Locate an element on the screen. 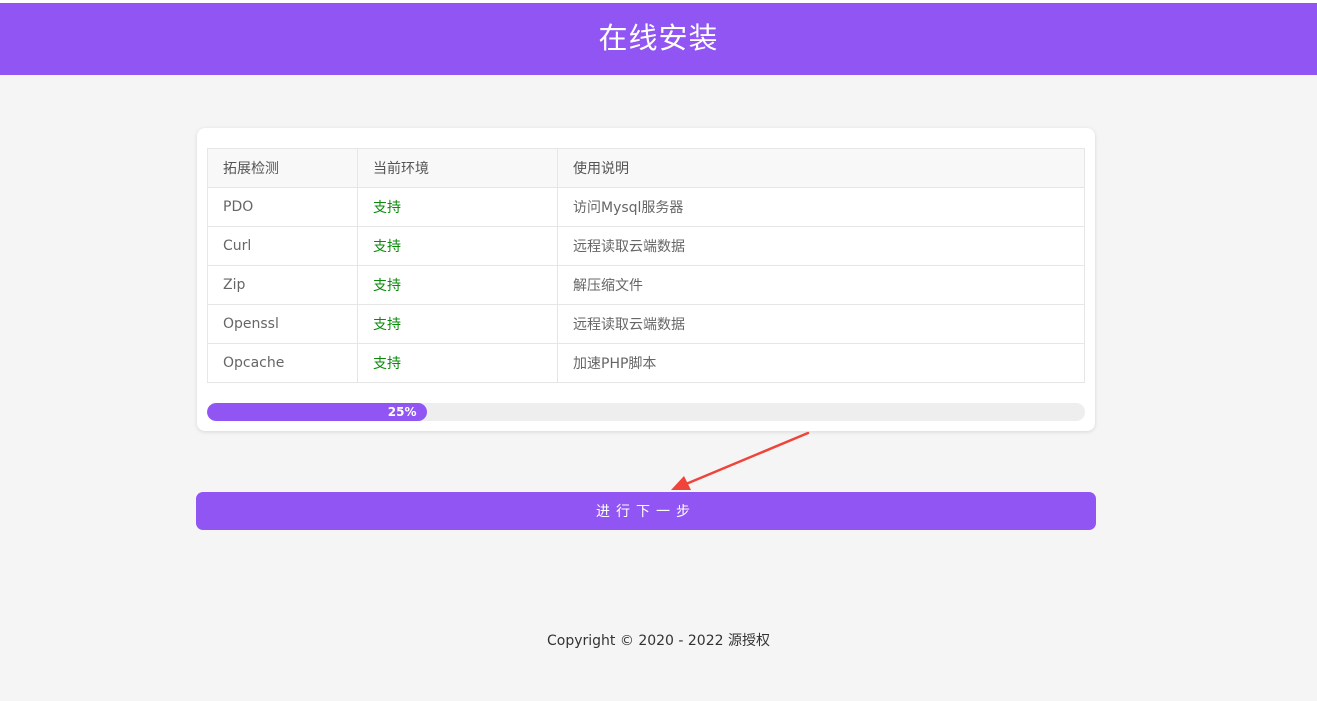 The image size is (1317, 701). extension-description: 解压缩文件 is located at coordinates (821, 285).